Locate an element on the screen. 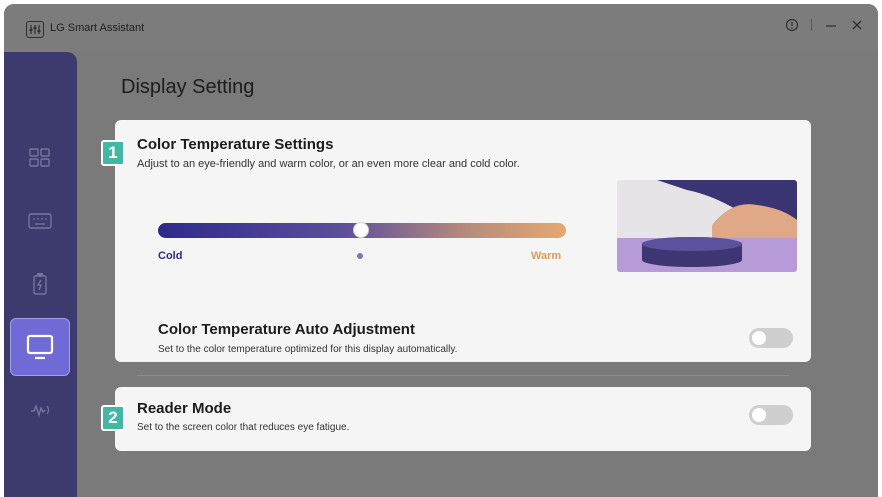 Image resolution: width=882 pixels, height=497 pixels. dashboard-icon is located at coordinates (39, 157).